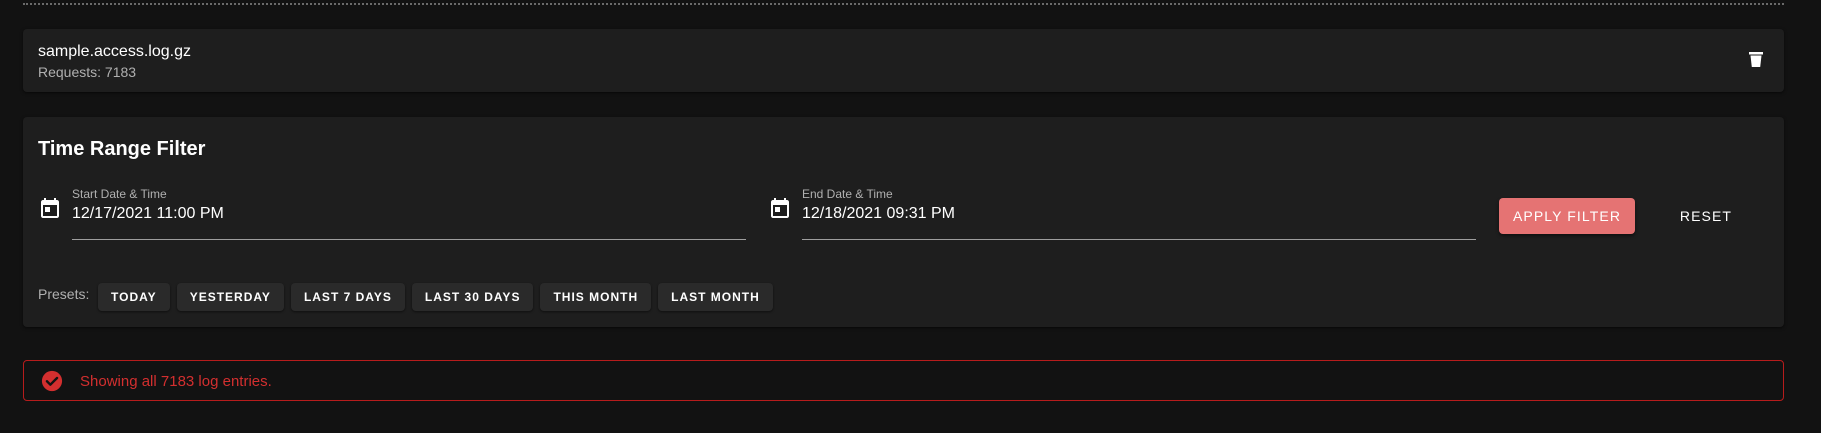 The image size is (1821, 433). Describe the element at coordinates (87, 72) in the screenshot. I see `file-requests-count: Requests: 7183` at that location.